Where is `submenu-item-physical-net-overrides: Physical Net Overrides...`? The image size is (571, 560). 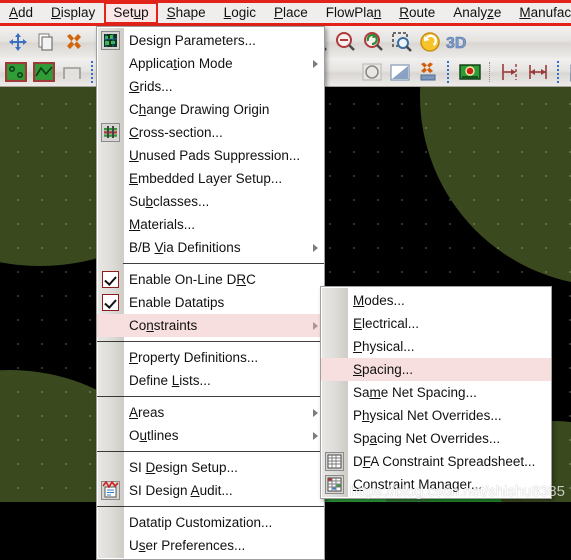 submenu-item-physical-net-overrides: Physical Net Overrides... is located at coordinates (436, 415).